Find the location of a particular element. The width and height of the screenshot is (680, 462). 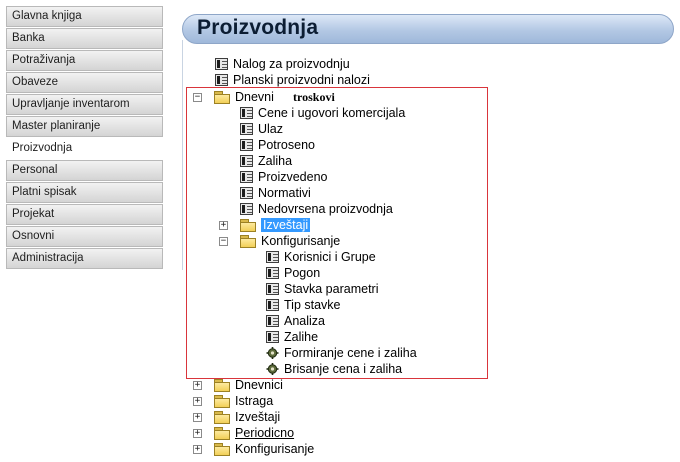

tree-folder-izvestaji: Izveštaji is located at coordinates (247, 417).